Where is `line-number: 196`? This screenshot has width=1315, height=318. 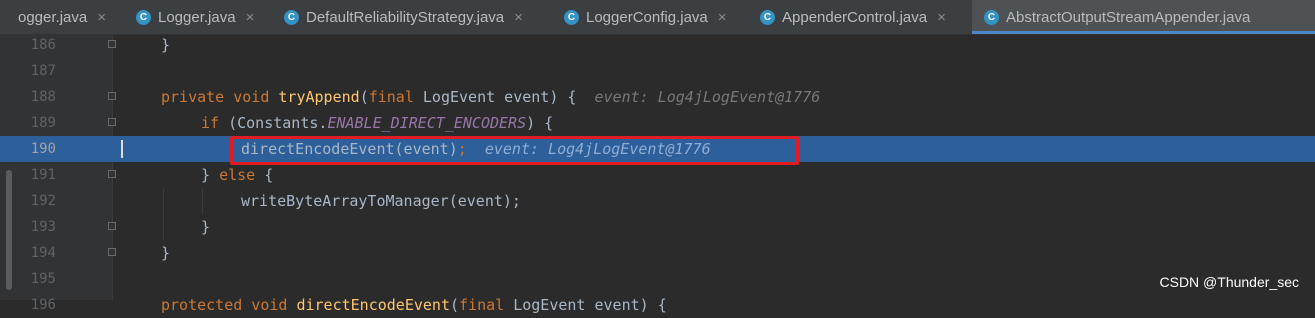
line-number: 196 is located at coordinates (43, 305).